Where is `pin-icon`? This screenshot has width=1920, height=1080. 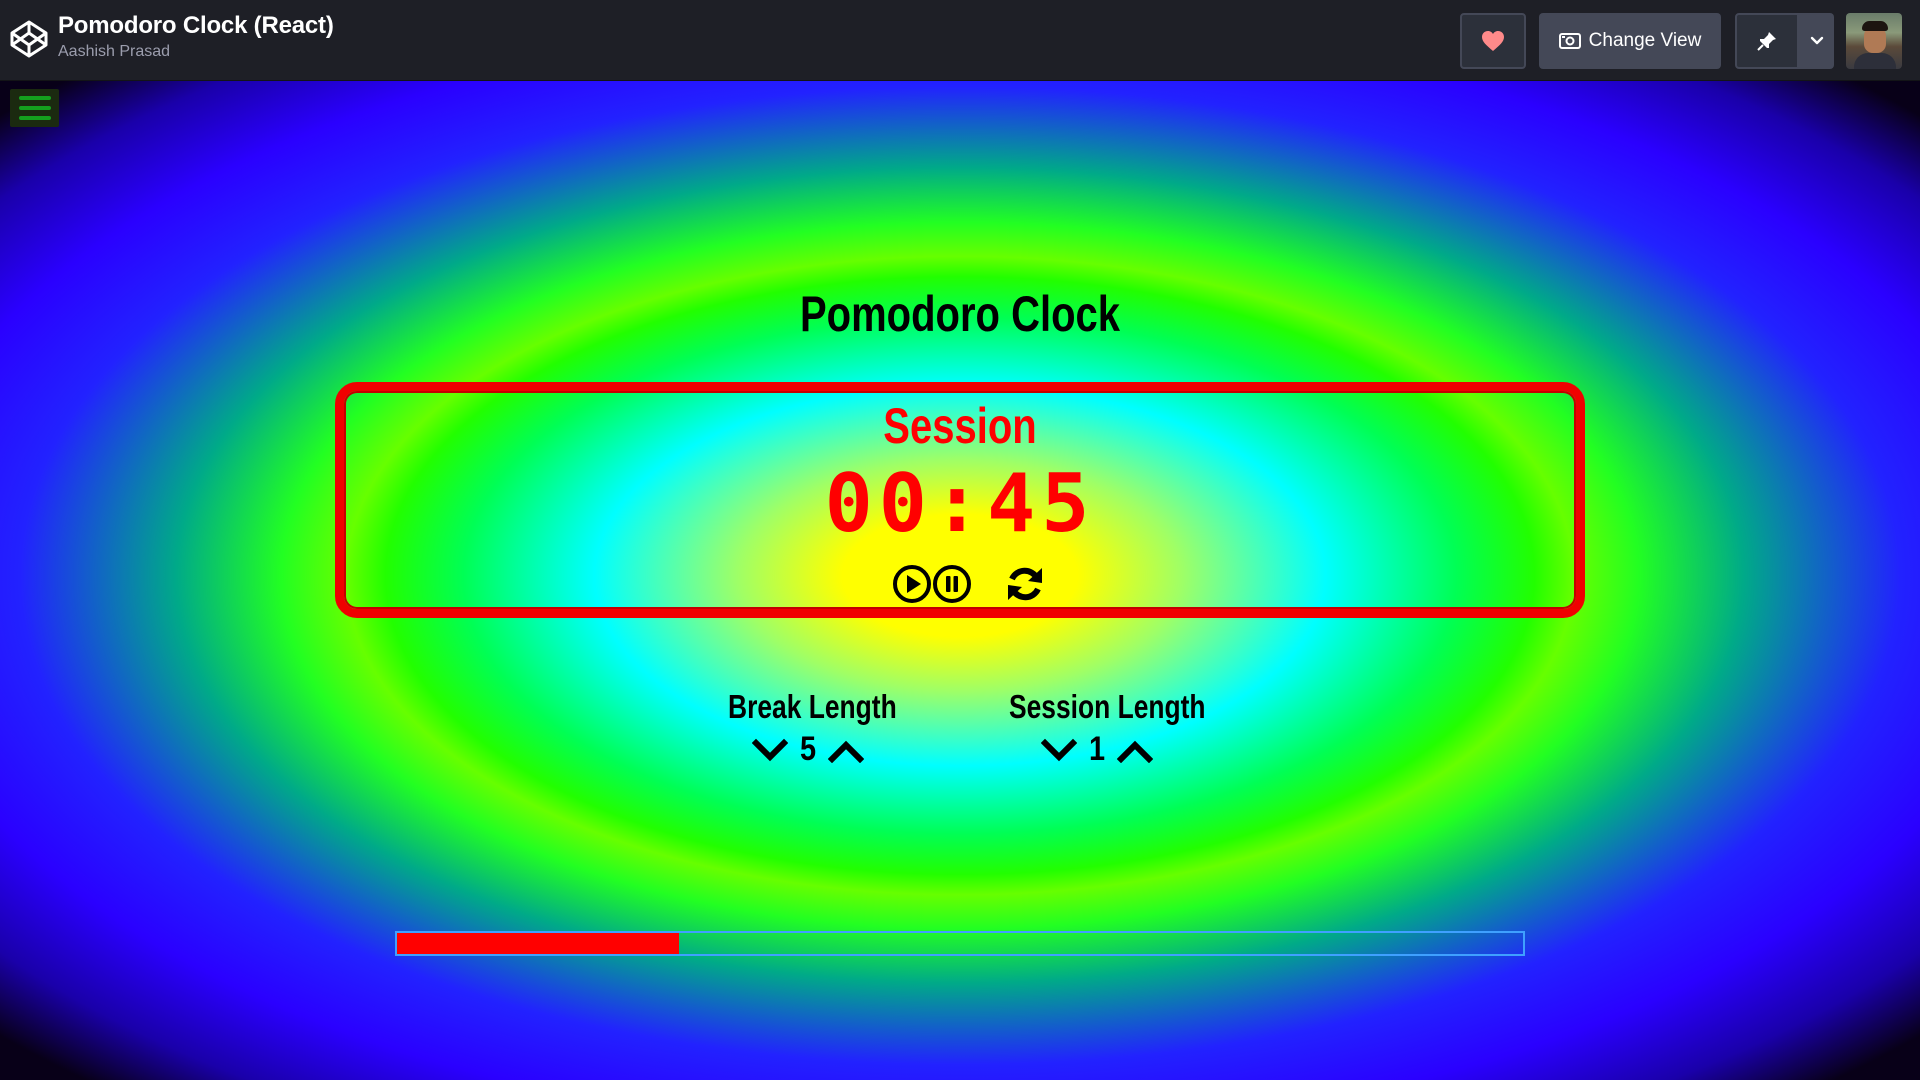 pin-icon is located at coordinates (1766, 41).